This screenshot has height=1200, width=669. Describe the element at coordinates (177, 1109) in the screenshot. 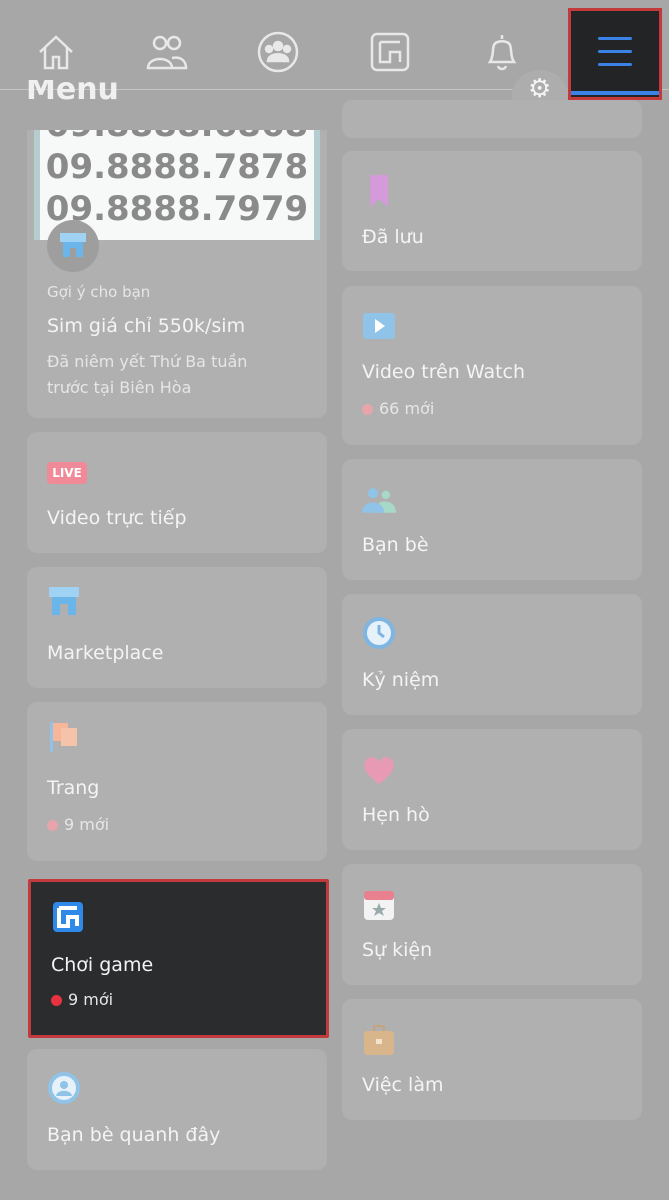

I see `menu-item-nearby-friends: Bạn bè quanh đây` at that location.